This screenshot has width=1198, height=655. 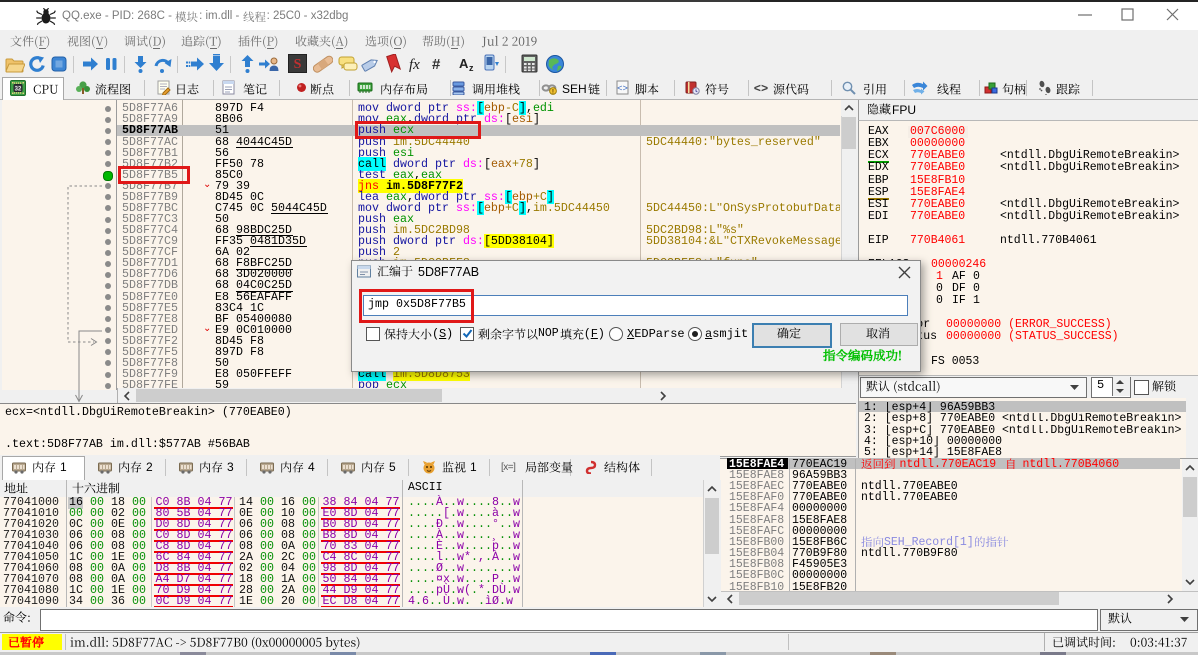 I want to click on svg-text: z, so click(x=471, y=68).